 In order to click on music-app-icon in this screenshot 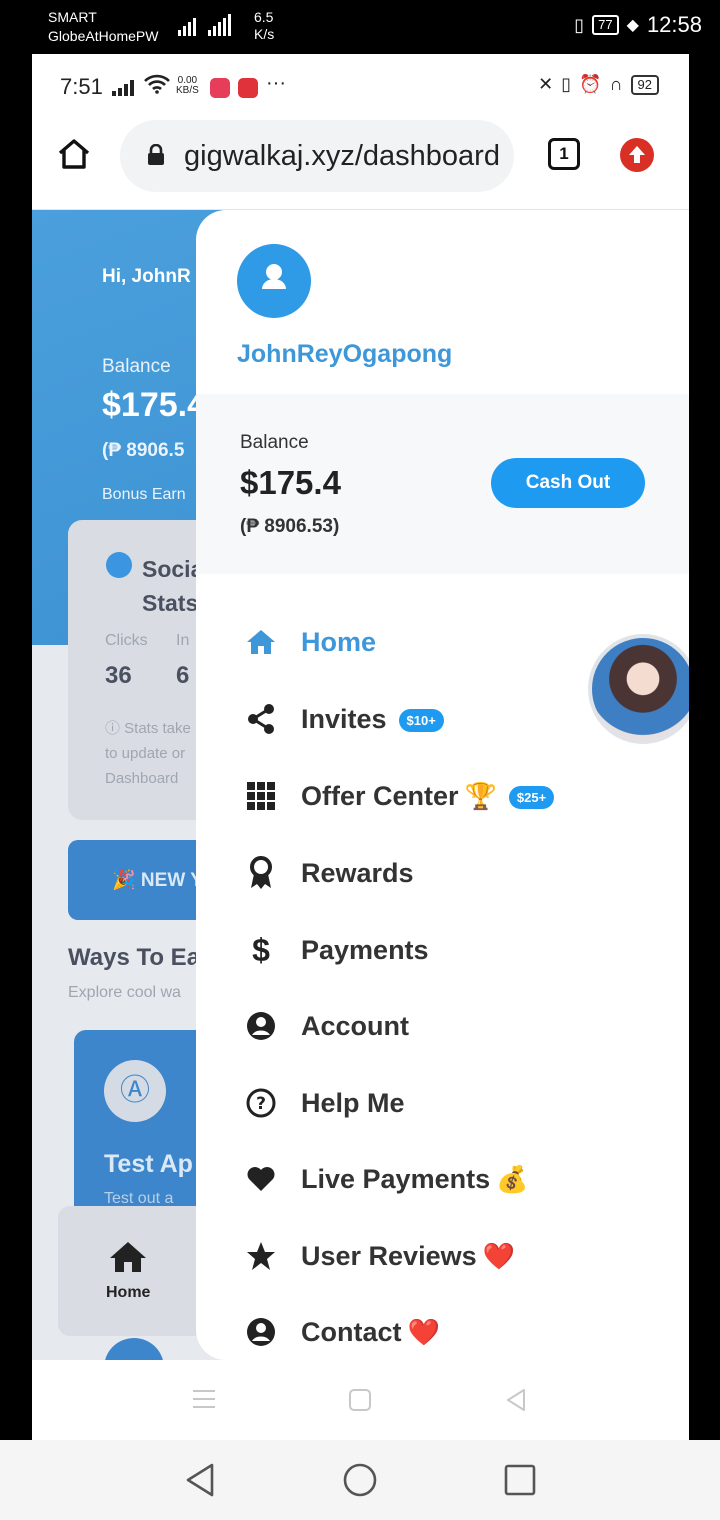, I will do `click(220, 88)`.